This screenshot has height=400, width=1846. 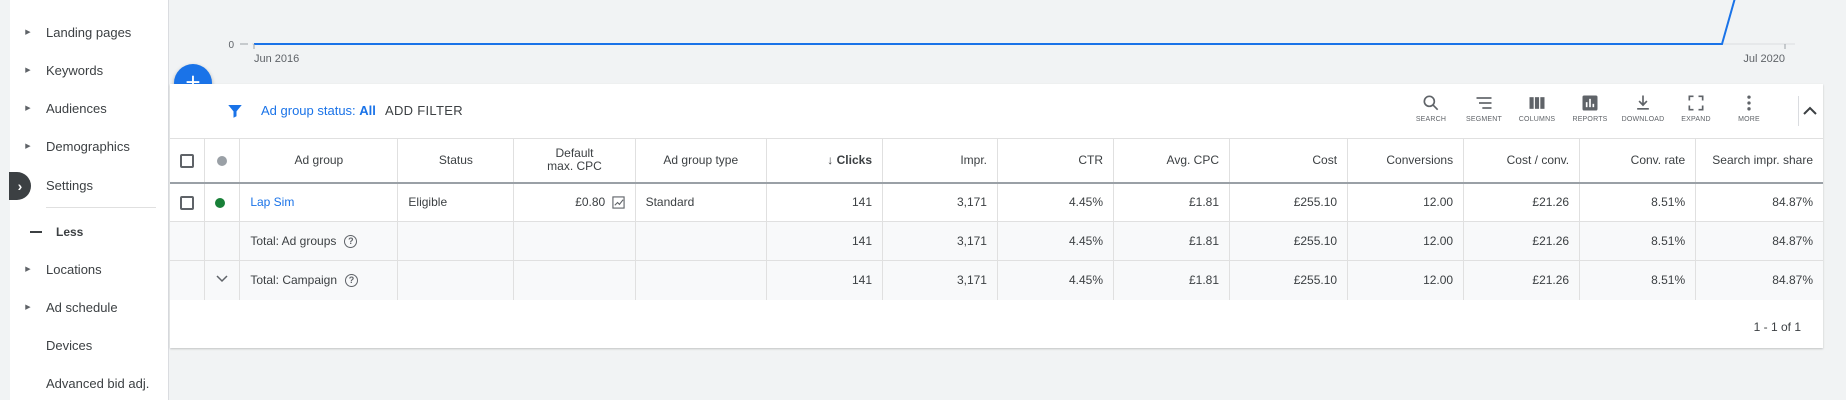 What do you see at coordinates (424, 110) in the screenshot?
I see `add-filter-button: ADD FILTER` at bounding box center [424, 110].